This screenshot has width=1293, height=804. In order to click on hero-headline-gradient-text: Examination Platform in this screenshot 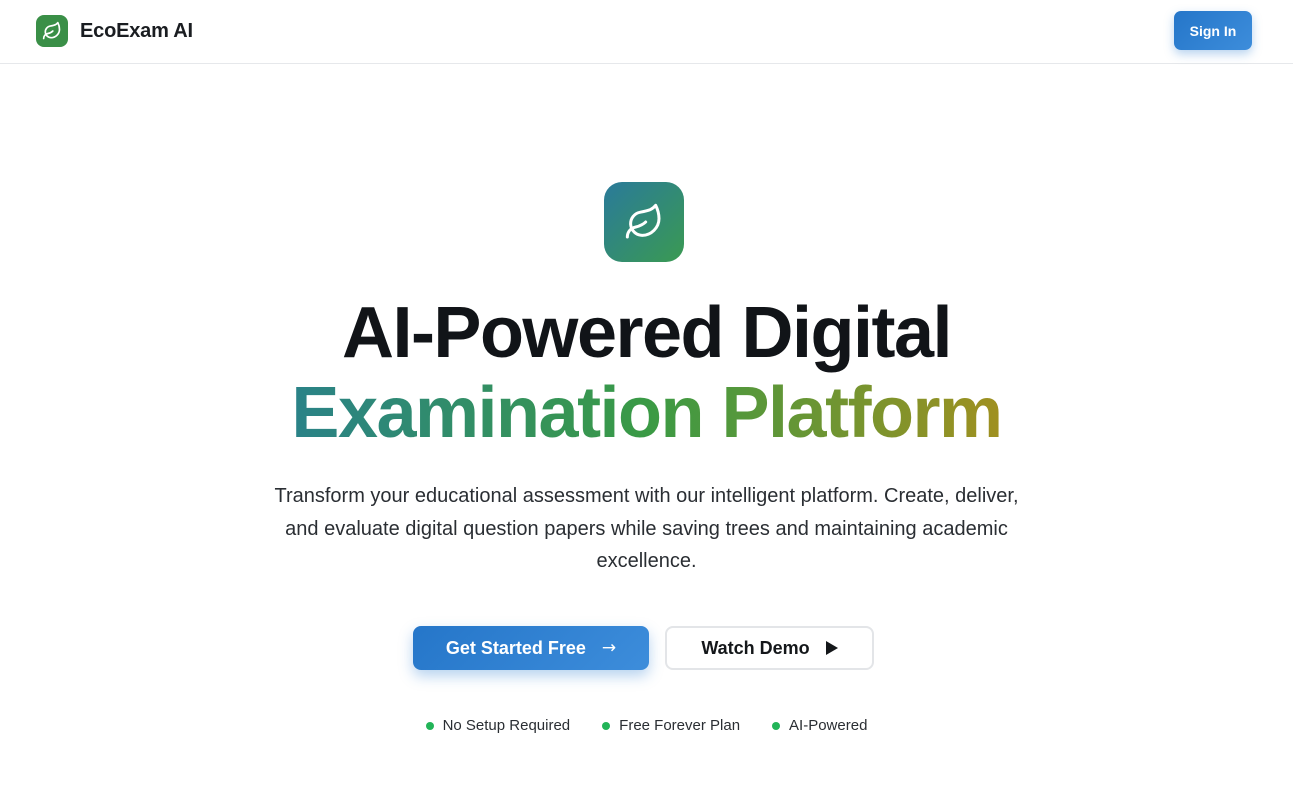, I will do `click(647, 413)`.